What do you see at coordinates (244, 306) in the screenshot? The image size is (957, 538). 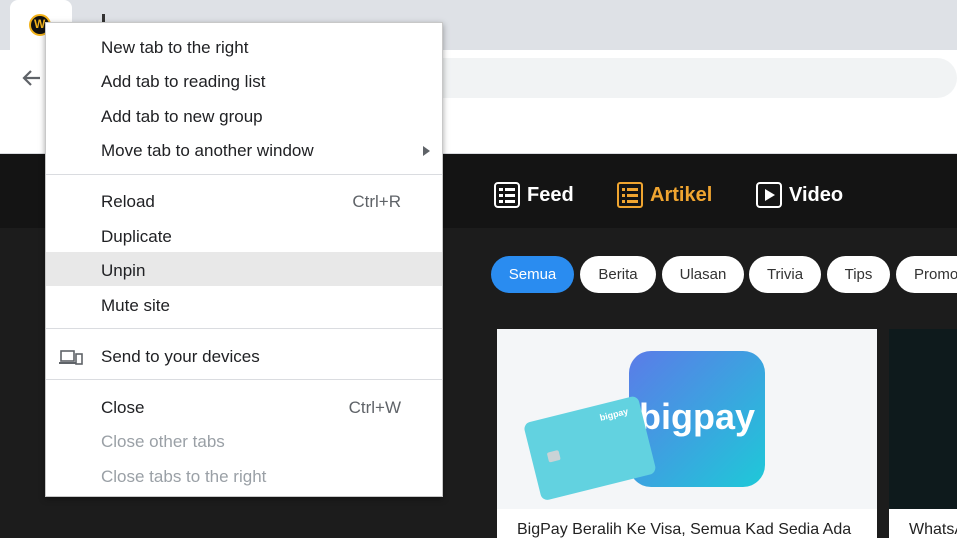 I see `menu-mute-site: Mute site` at bounding box center [244, 306].